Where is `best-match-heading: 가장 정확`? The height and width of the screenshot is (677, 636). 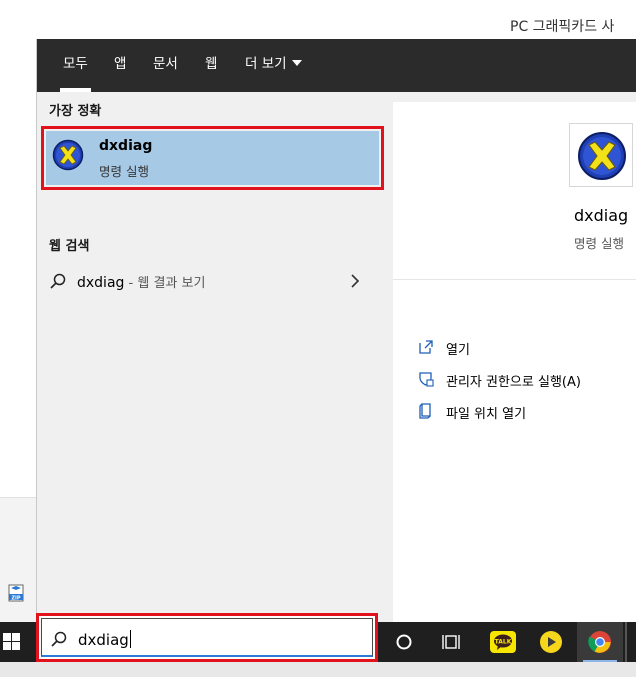
best-match-heading: 가장 정확 is located at coordinates (75, 111).